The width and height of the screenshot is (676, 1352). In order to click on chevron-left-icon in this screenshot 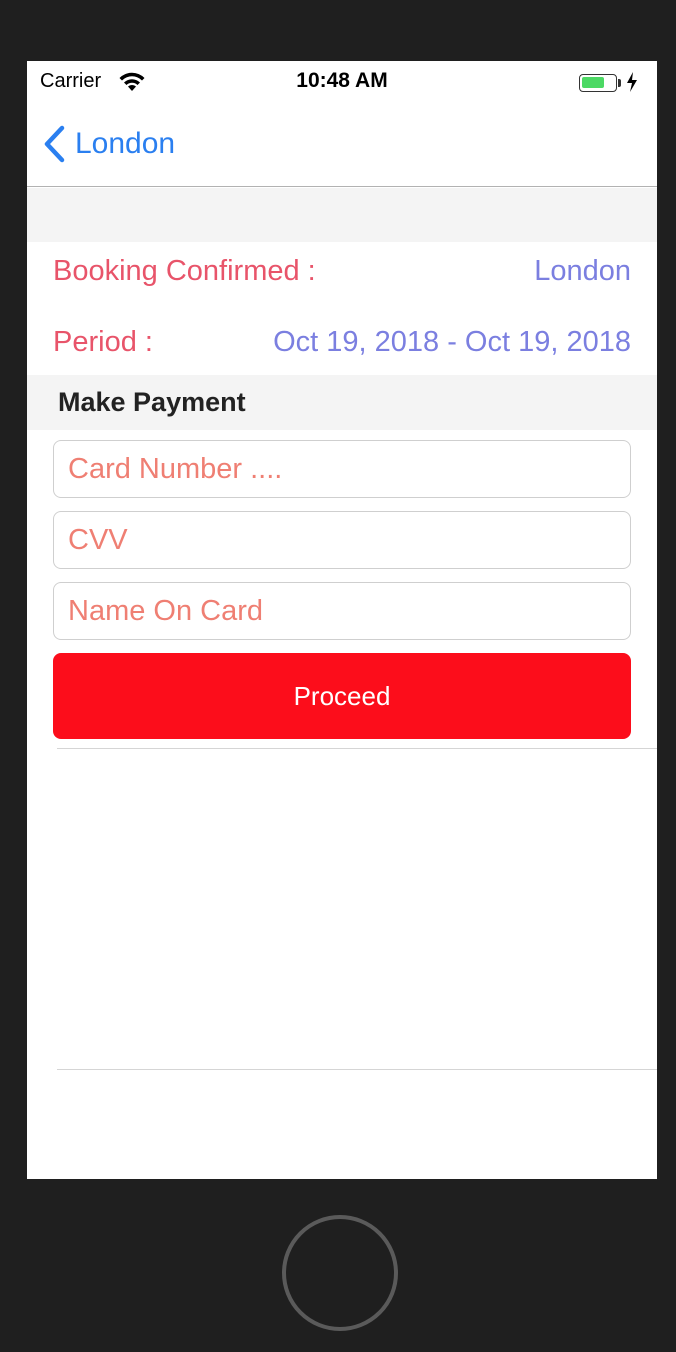, I will do `click(54, 144)`.